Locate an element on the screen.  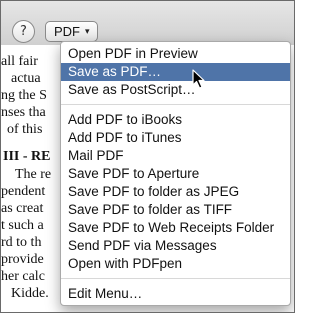
menu-item-add-pdf-to-ibooks: Add PDF to iBooks is located at coordinates (175, 120).